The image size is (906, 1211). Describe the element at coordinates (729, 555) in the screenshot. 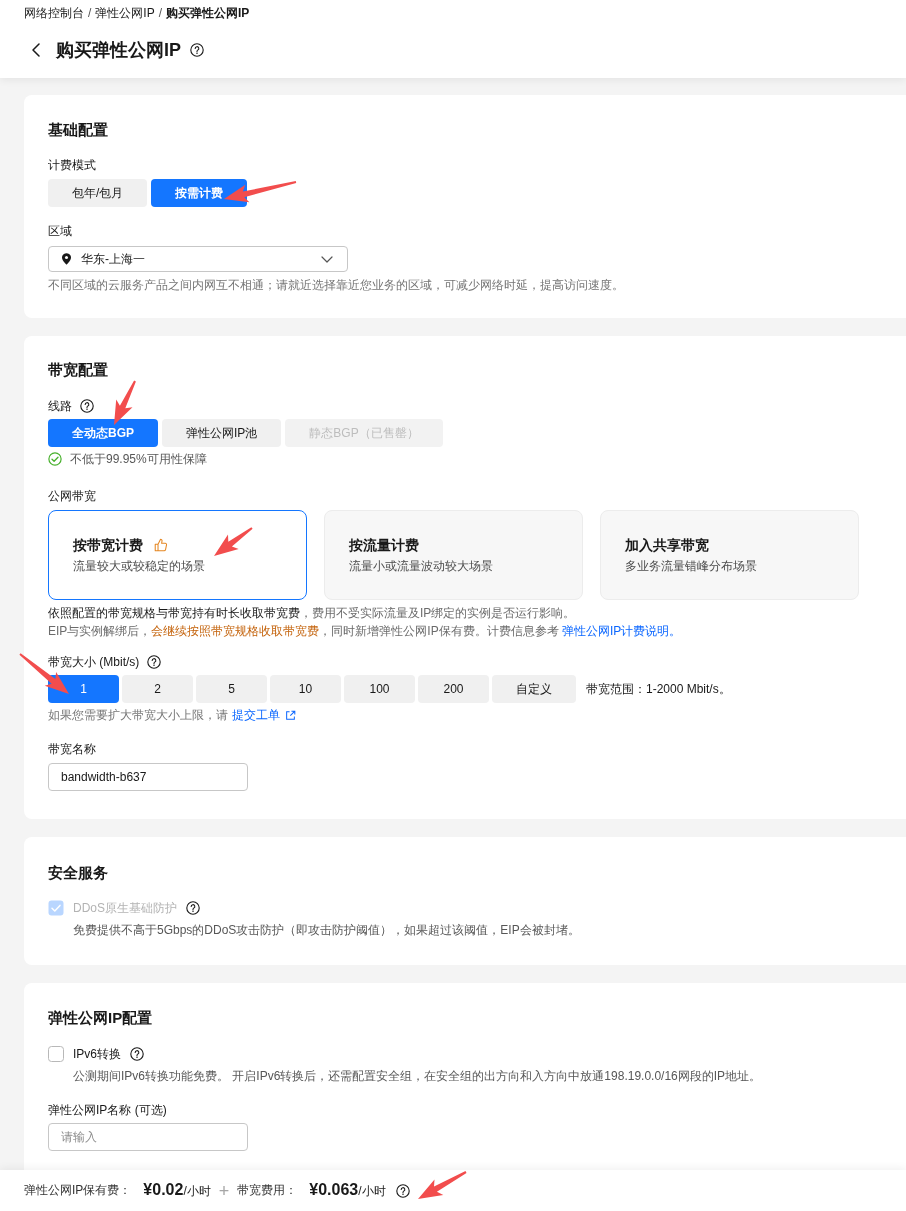

I see `billing-plan-card: 加入共享带宽 多业务流量错峰分布场景` at that location.